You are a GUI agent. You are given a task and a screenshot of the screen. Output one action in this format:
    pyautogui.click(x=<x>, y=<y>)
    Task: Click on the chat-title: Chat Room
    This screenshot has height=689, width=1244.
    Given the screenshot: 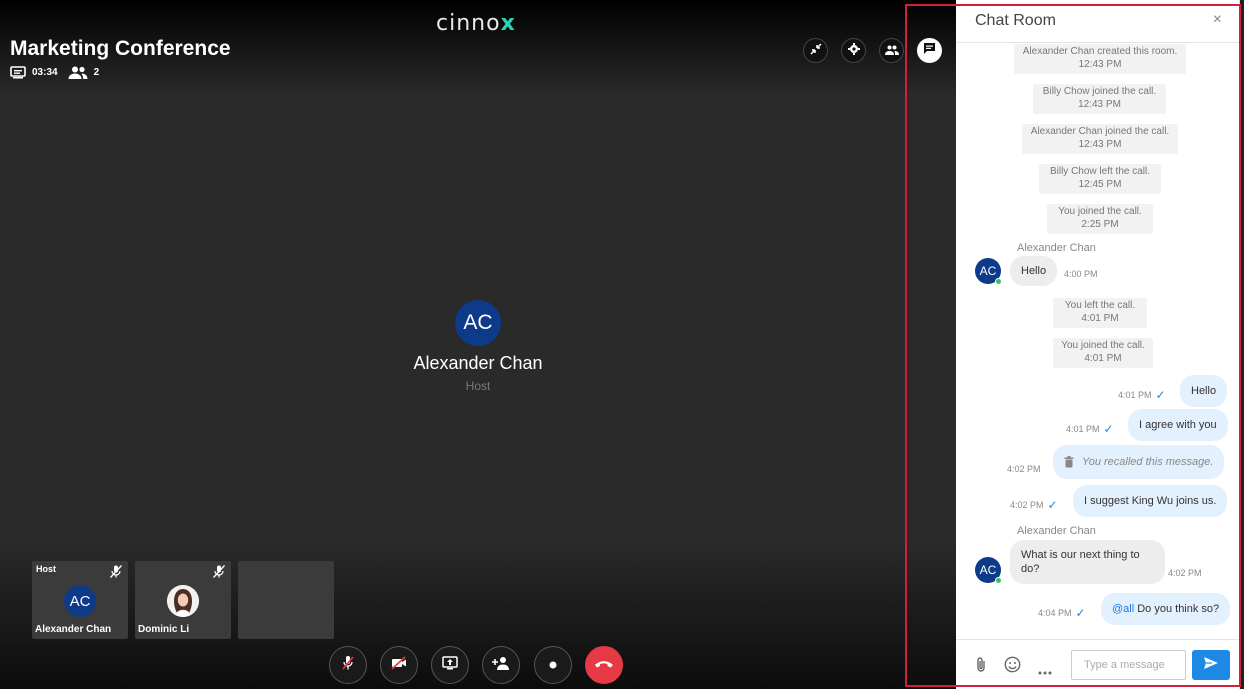 What is the action you would take?
    pyautogui.click(x=1015, y=20)
    